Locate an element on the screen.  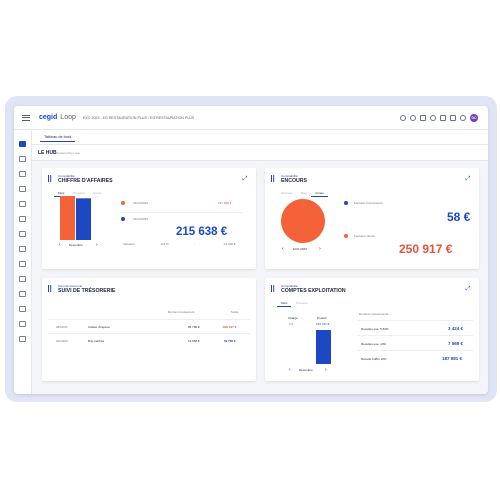
row-date: 28/11/23 is located at coordinates (62, 327).